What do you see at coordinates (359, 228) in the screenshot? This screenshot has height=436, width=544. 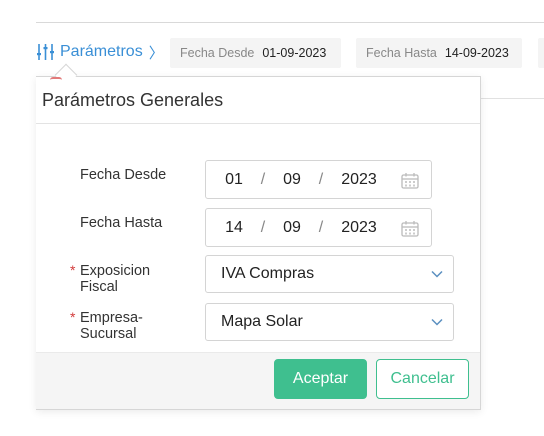 I see `fecha-hasta-year: 2023` at bounding box center [359, 228].